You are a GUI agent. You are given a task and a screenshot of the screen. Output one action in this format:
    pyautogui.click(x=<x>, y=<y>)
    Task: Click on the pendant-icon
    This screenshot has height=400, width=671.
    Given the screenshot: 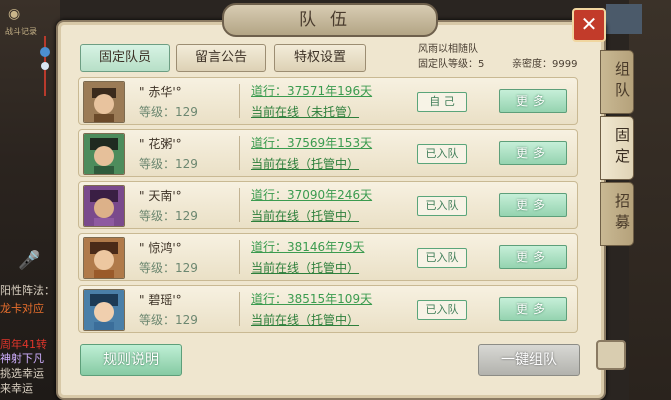 What is the action you would take?
    pyautogui.click(x=45, y=66)
    